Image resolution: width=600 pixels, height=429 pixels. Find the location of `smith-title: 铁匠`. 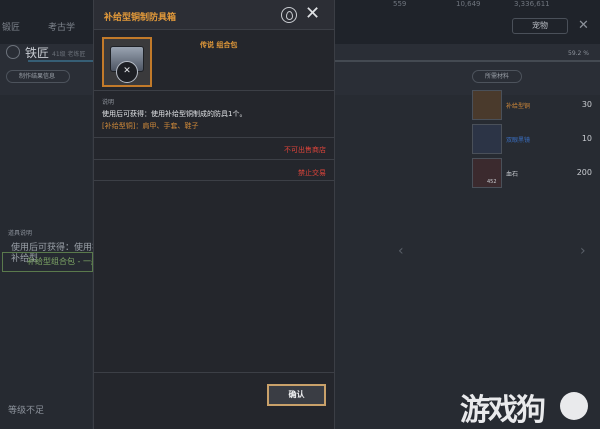

smith-title: 铁匠 is located at coordinates (37, 53).